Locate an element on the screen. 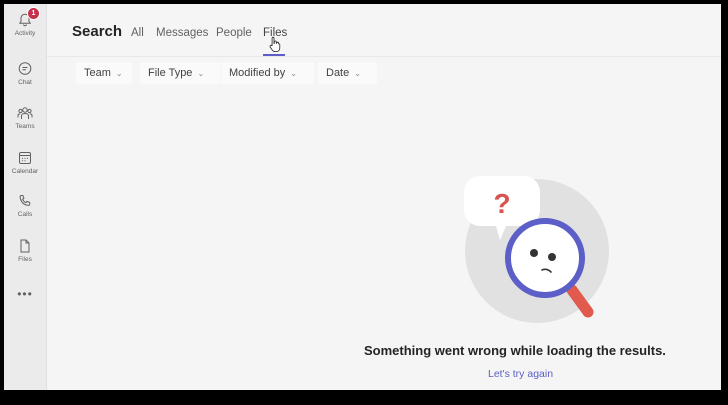 This screenshot has width=728, height=405. rail-item-label: Chat is located at coordinates (25, 82).